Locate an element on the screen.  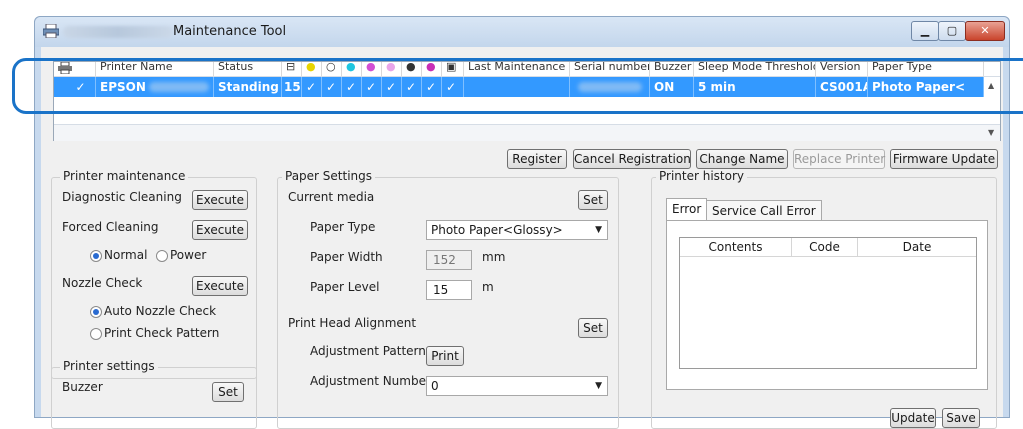
buzzer-set-button: Set is located at coordinates (228, 392).